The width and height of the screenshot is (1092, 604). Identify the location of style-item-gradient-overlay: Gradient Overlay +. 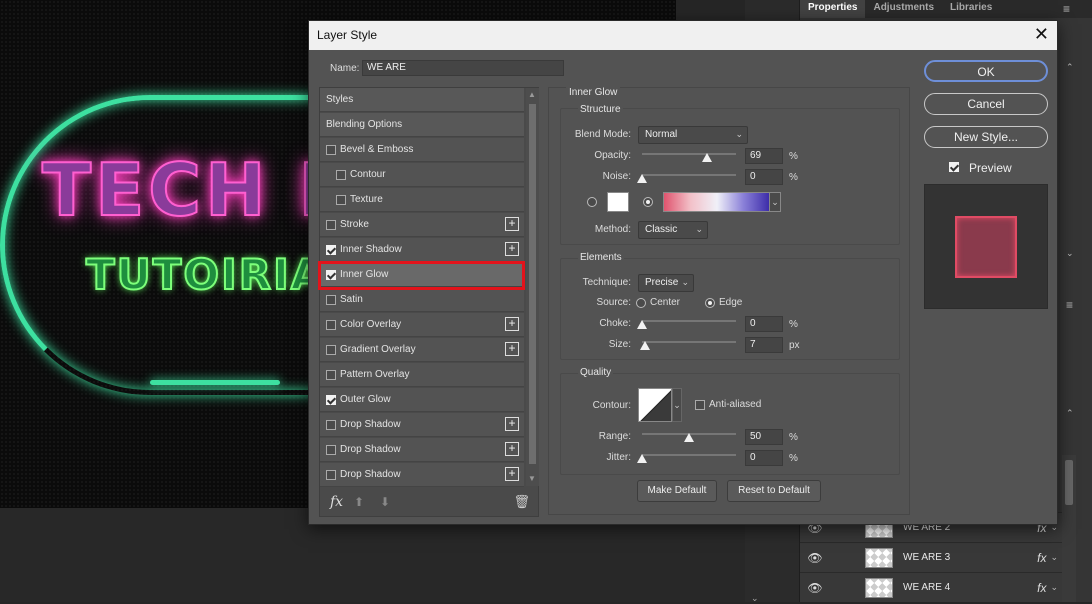
(422, 350).